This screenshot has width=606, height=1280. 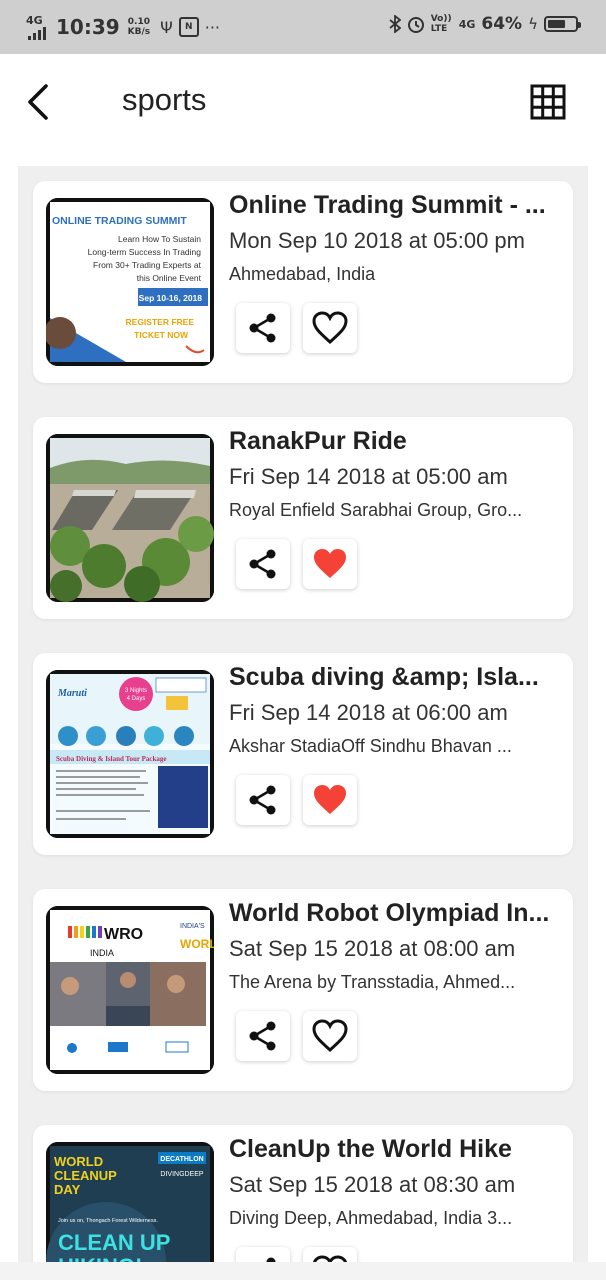 What do you see at coordinates (372, 1184) in the screenshot?
I see `event-date: Sat Sep 15 2018 at 08:30 am` at bounding box center [372, 1184].